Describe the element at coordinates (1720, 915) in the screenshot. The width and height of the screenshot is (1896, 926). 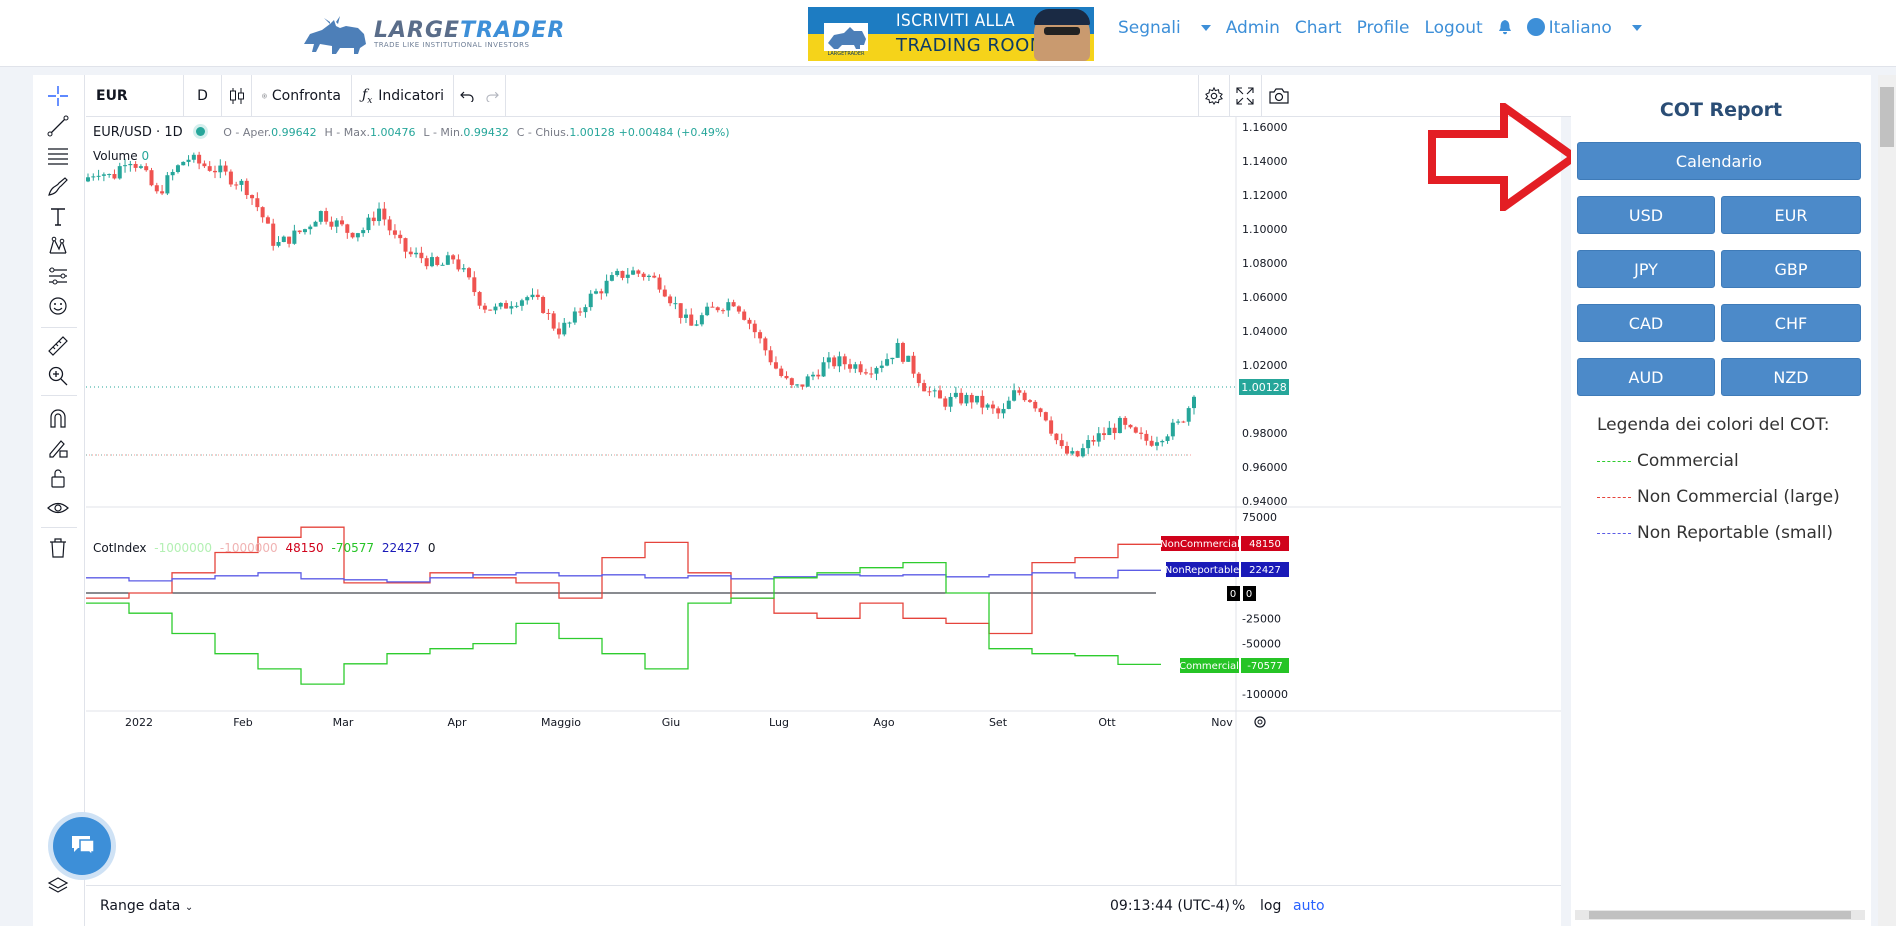
I see `horizontal-scrollbar` at that location.